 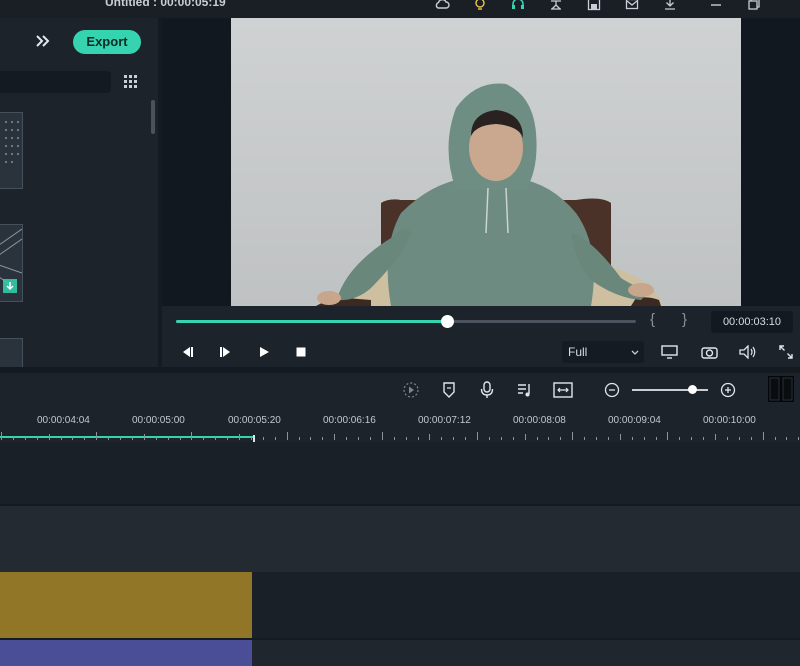 What do you see at coordinates (126, 605) in the screenshot?
I see `video-clip` at bounding box center [126, 605].